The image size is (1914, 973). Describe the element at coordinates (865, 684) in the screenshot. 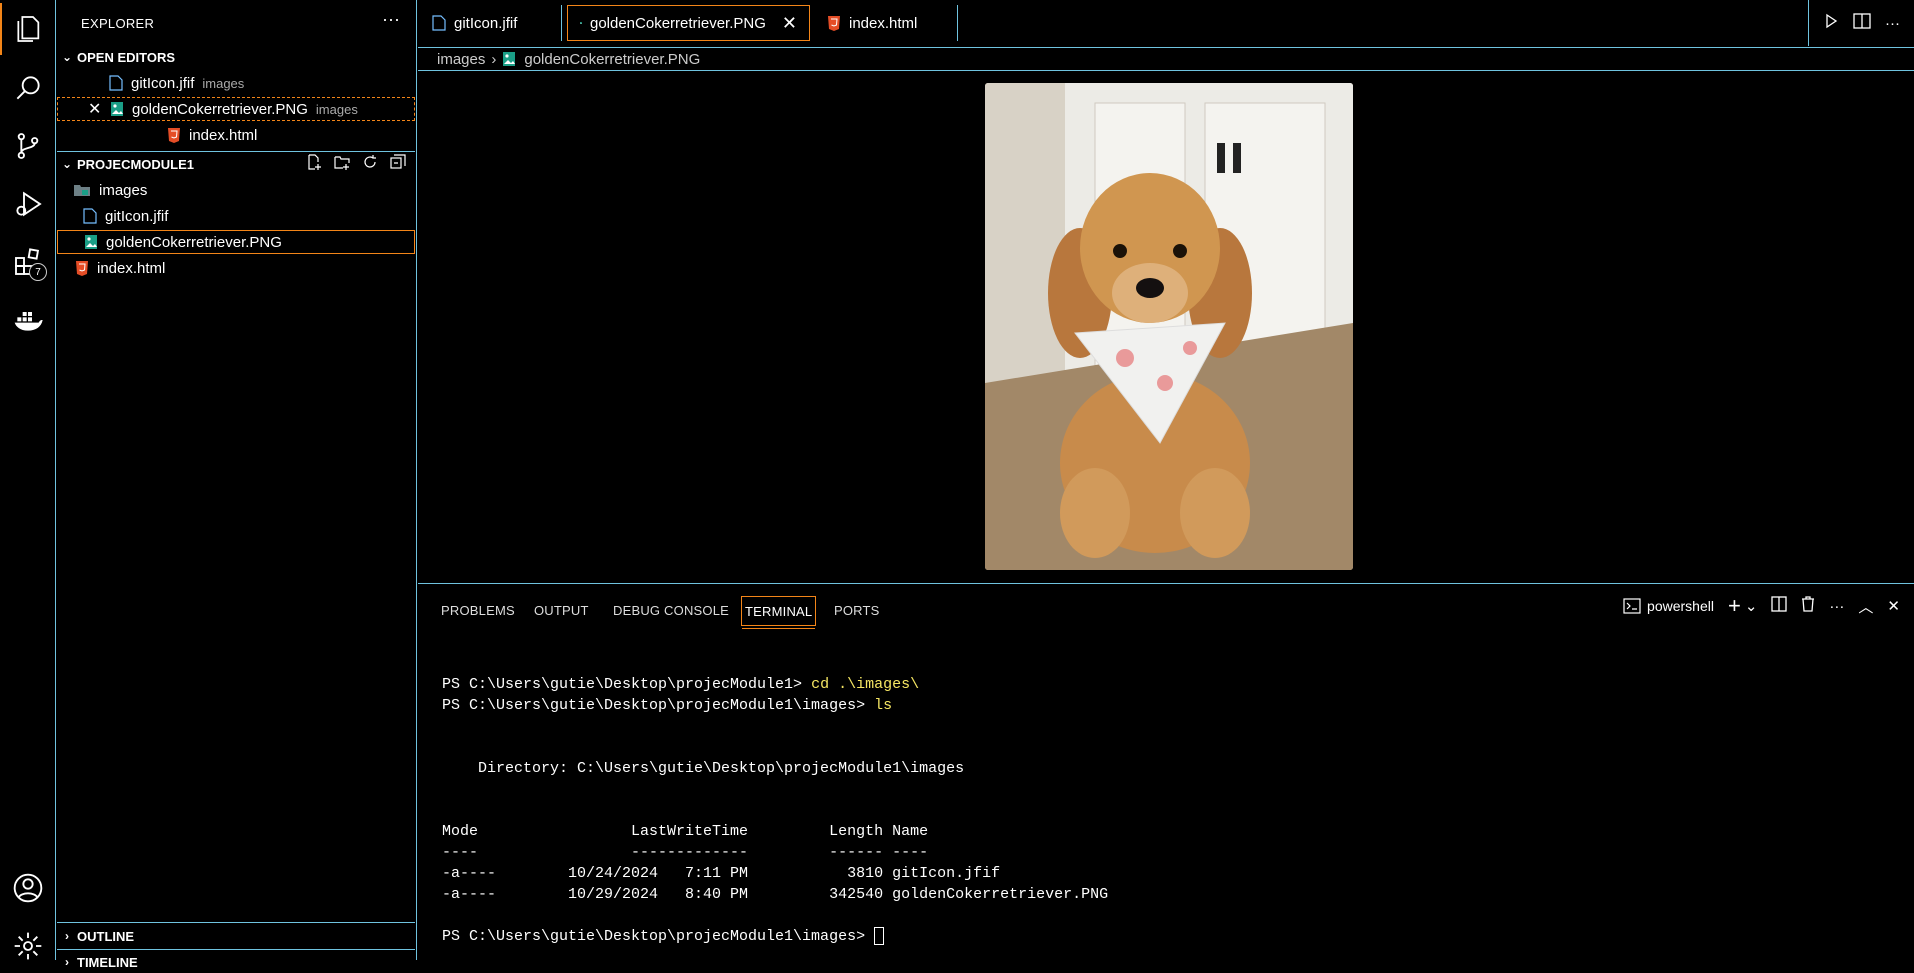

I see `terminal-command: cd .\images\` at that location.